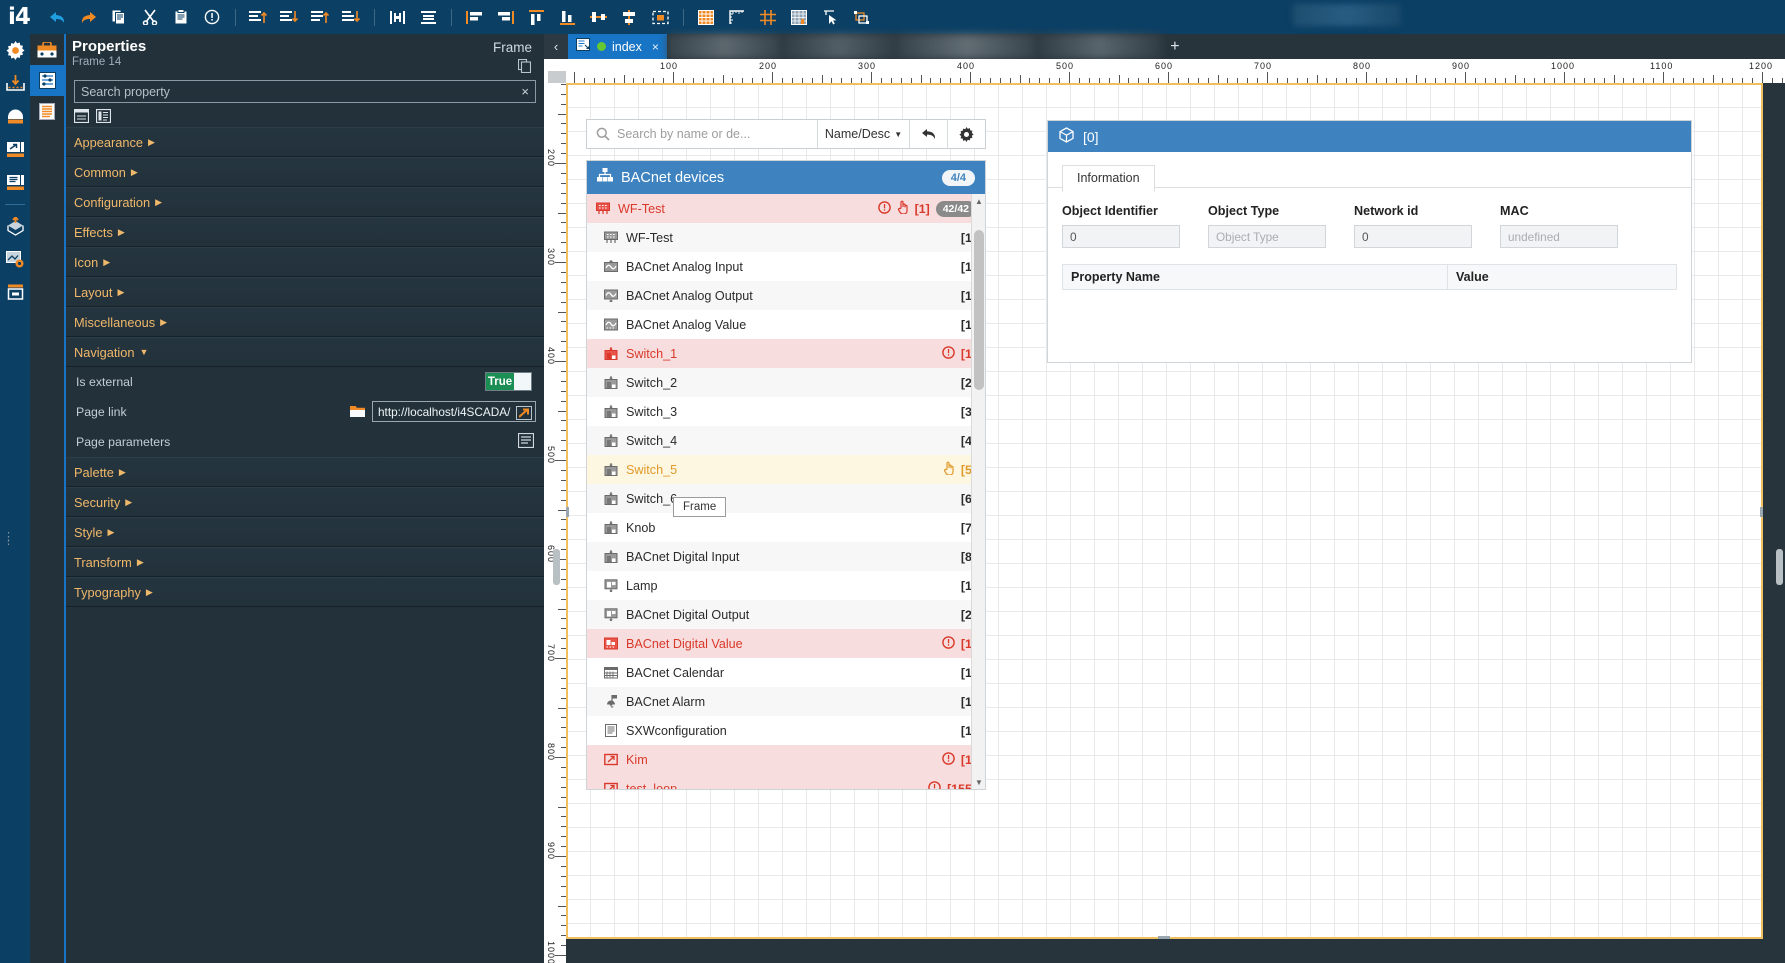  I want to click on device-list-item: Kim [1], so click(786, 759).